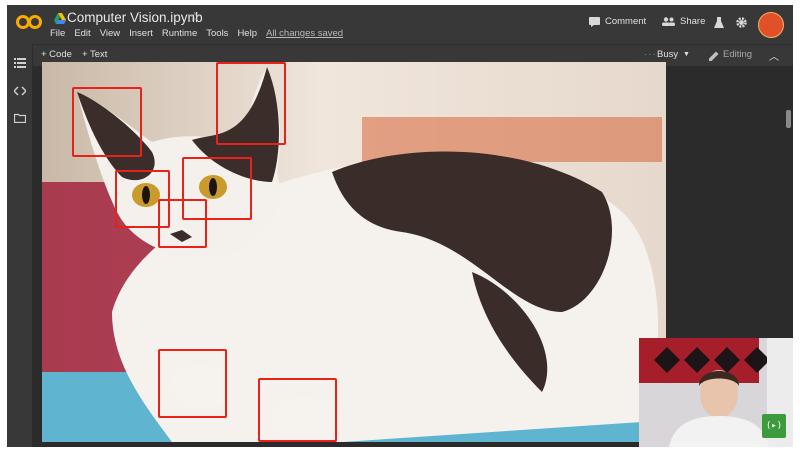 Image resolution: width=800 pixels, height=454 pixels. What do you see at coordinates (29, 22) in the screenshot?
I see `colab-logo-icon` at bounding box center [29, 22].